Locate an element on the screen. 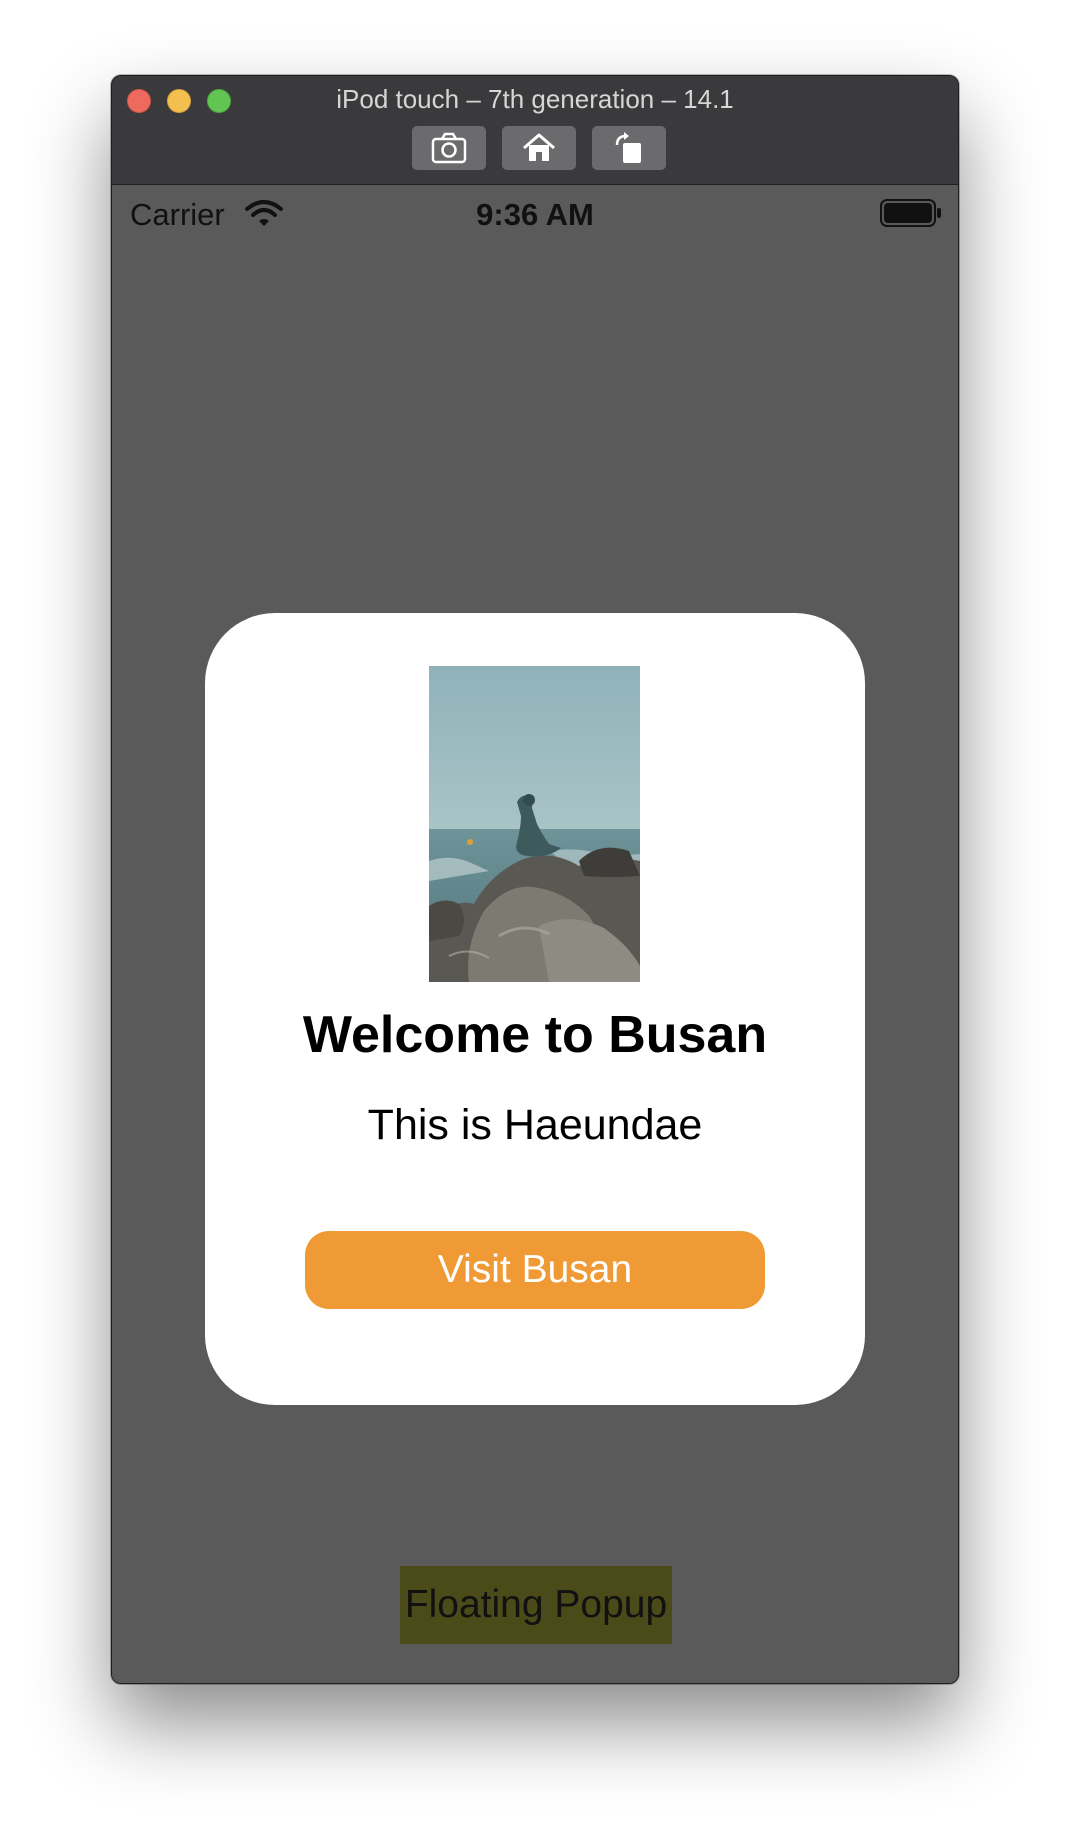  status-bar: Carrier 9:36 AM is located at coordinates (535, 215).